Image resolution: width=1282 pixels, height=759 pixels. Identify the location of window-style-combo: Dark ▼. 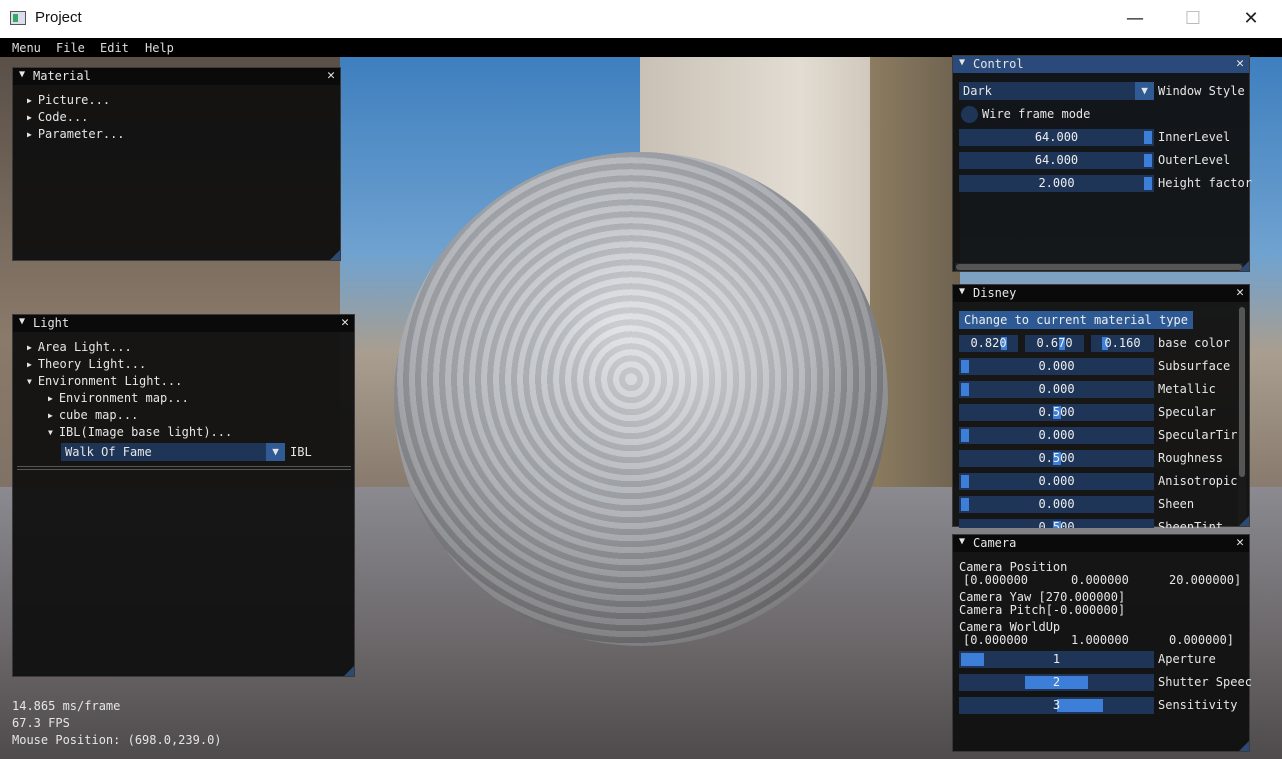
(1056, 91).